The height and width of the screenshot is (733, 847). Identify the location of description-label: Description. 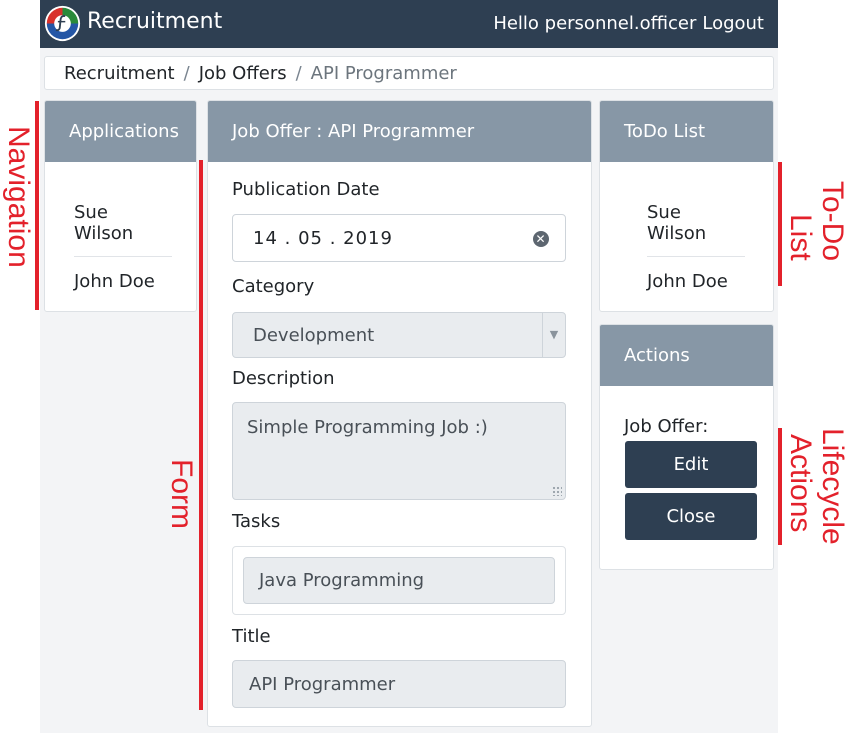
(283, 378).